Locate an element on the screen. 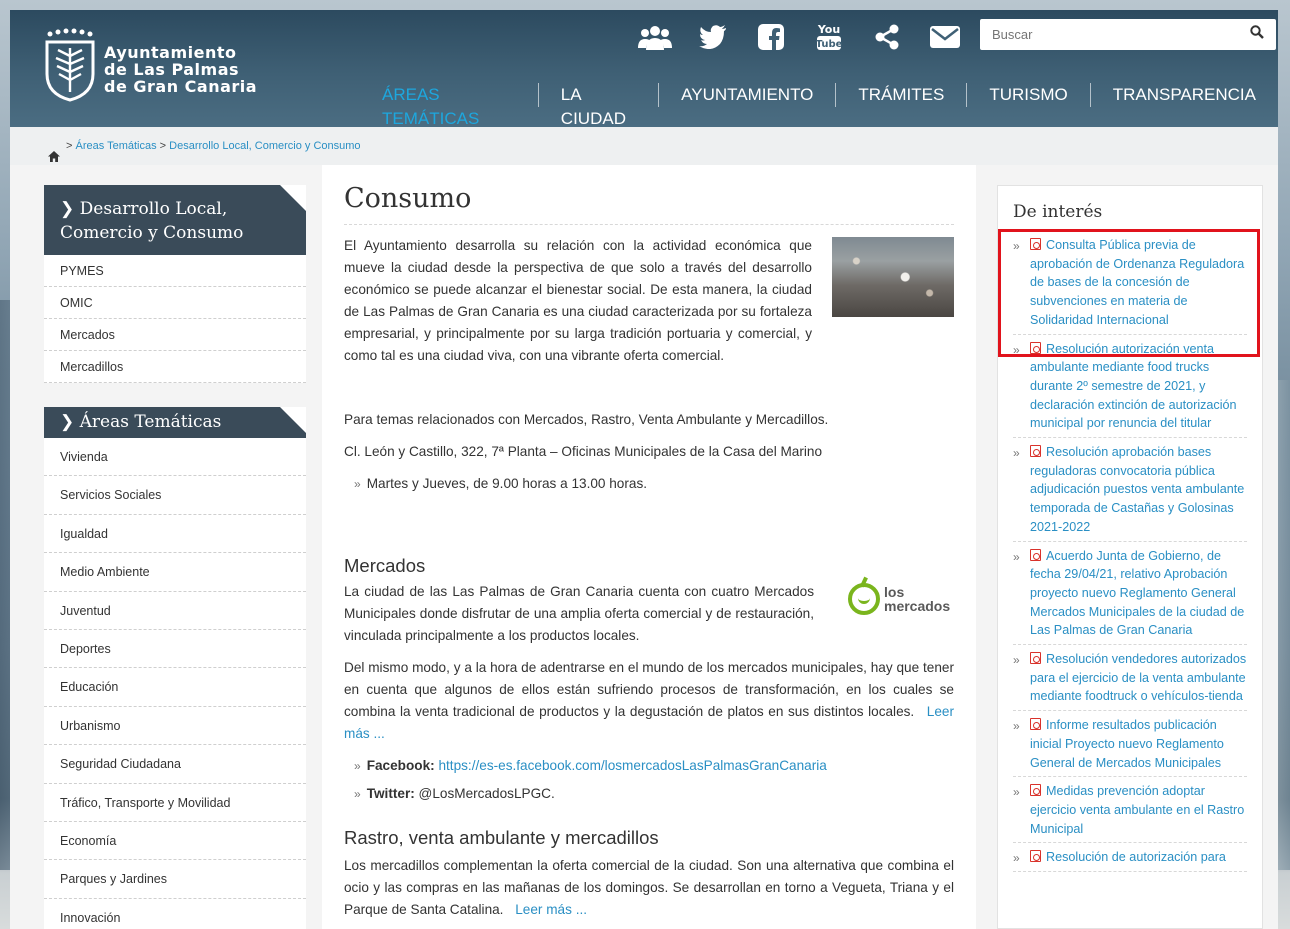 The height and width of the screenshot is (929, 1290). twitter-label: Twitter: is located at coordinates (390, 793).